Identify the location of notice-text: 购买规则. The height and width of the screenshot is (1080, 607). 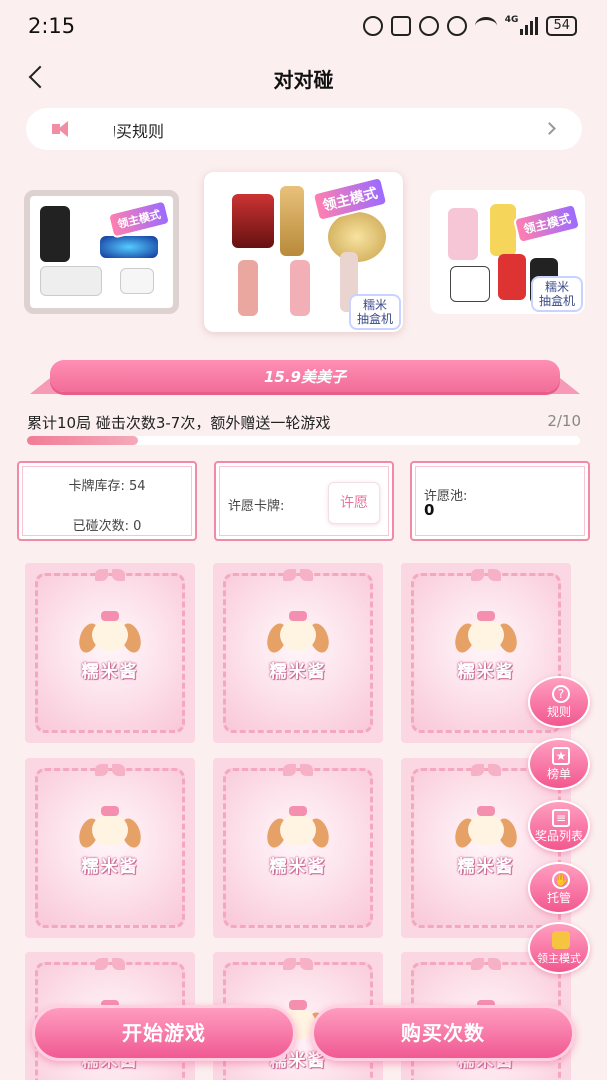
(132, 131).